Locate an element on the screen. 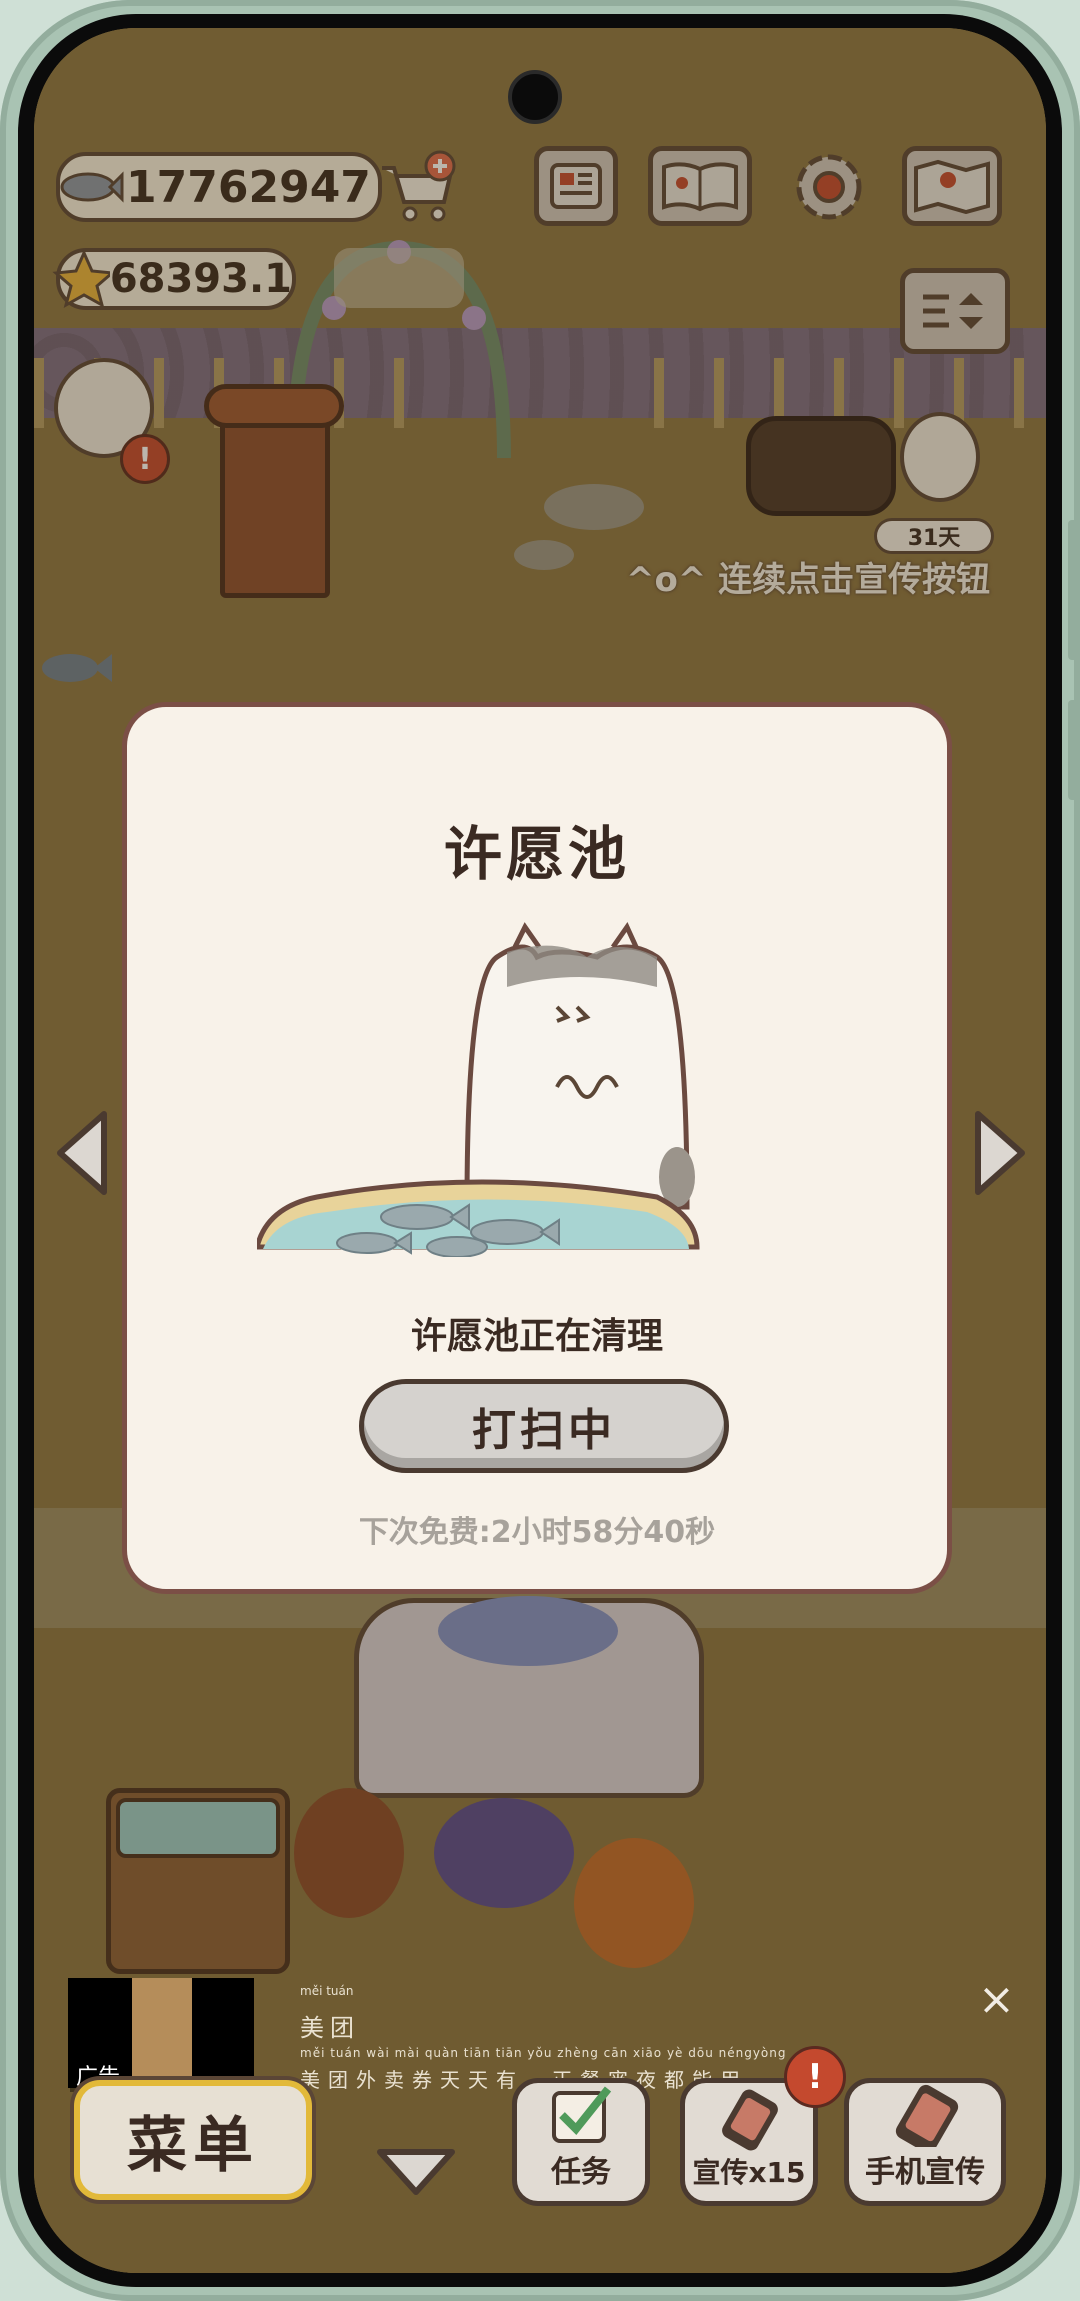  power-button is located at coordinates (1073, 750).